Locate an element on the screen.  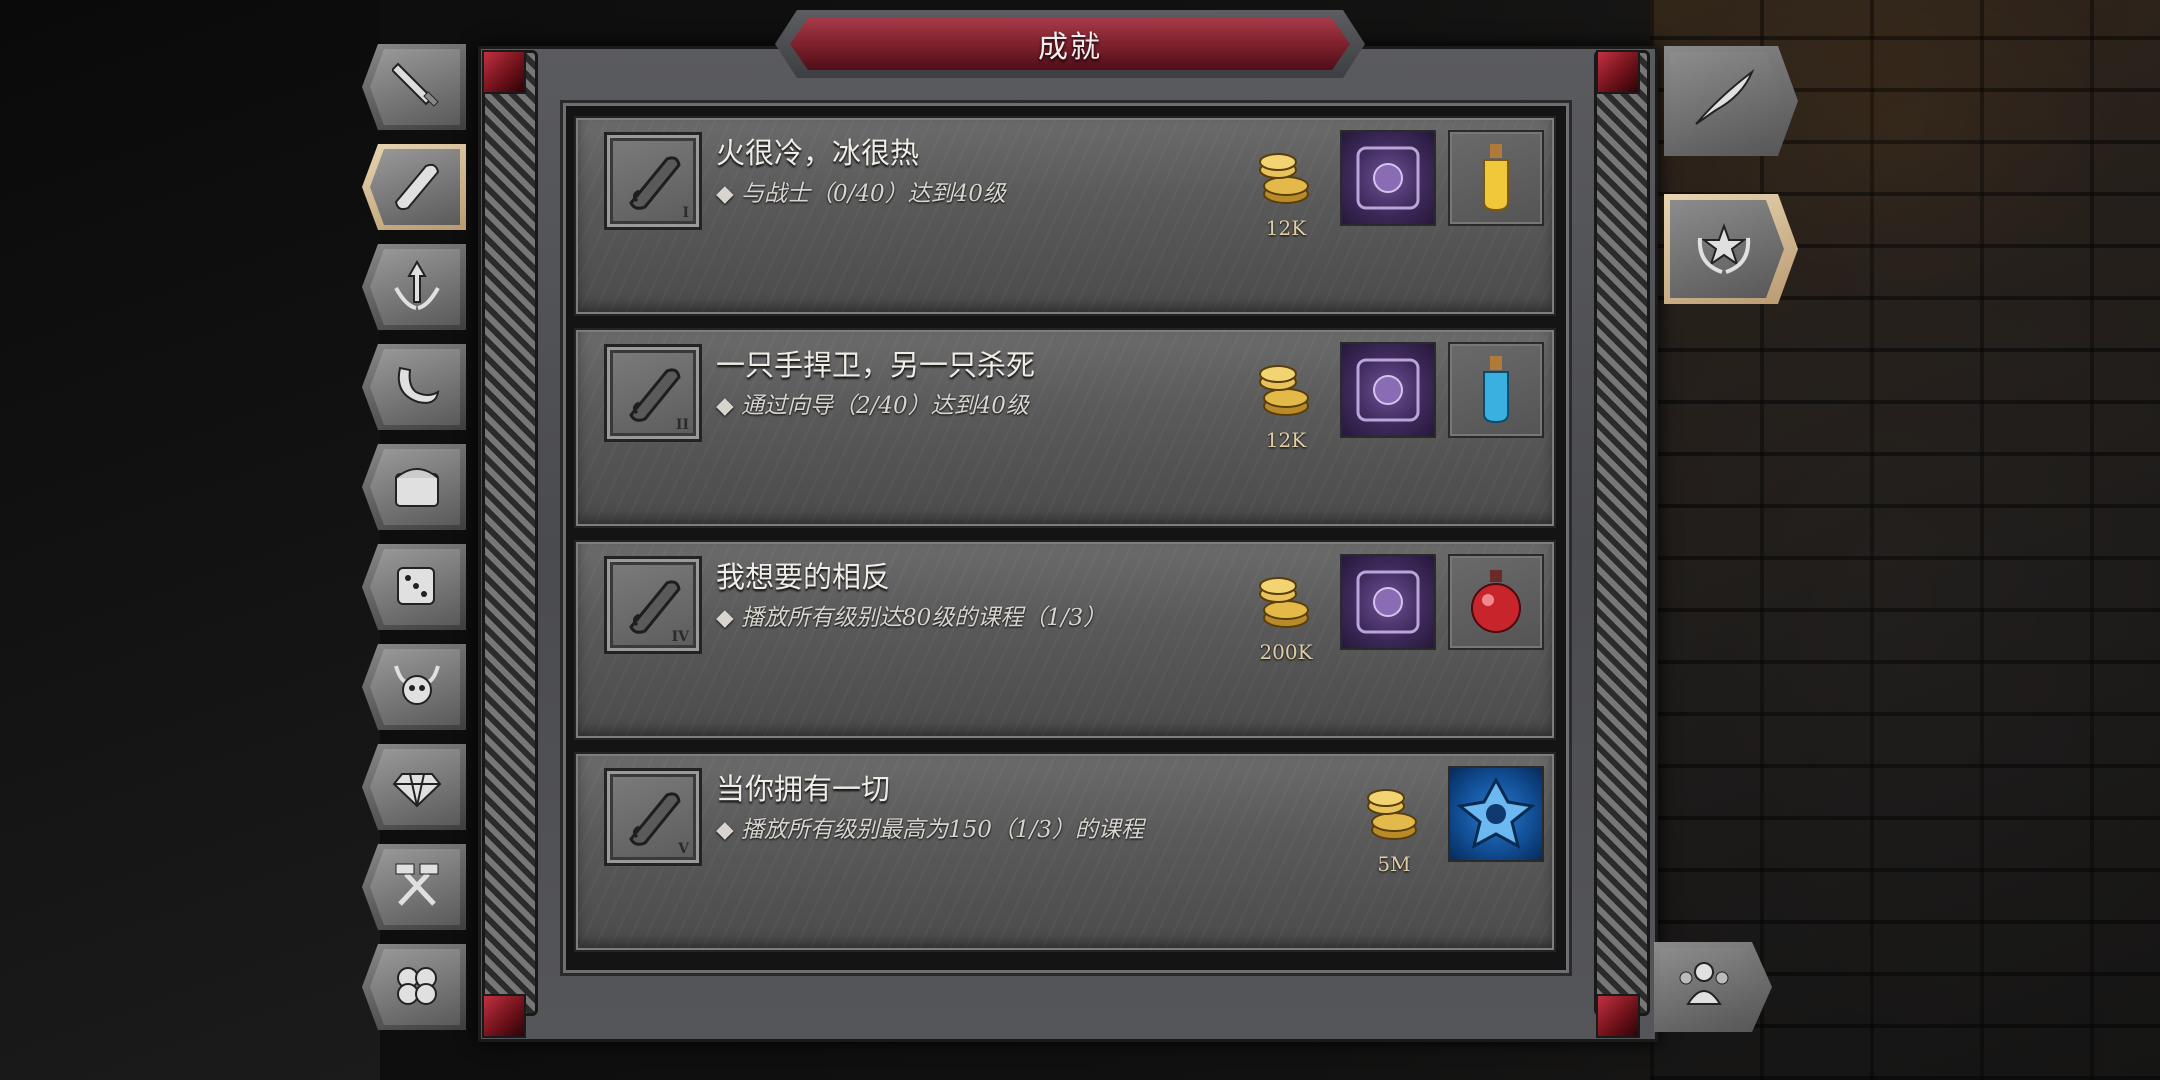
reward-rune is located at coordinates (1496, 814).